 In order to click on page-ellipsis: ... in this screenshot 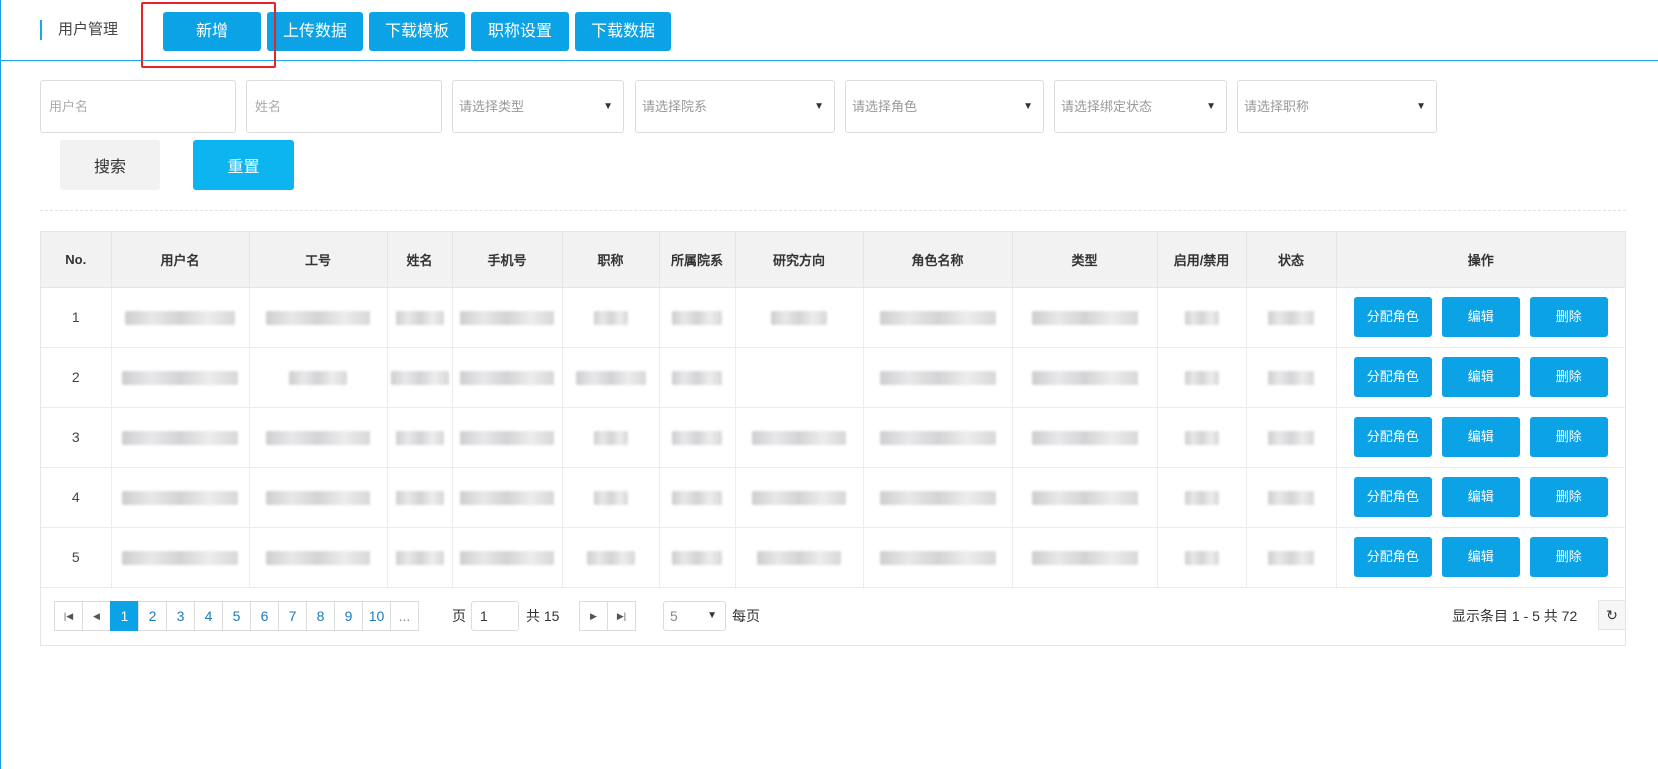, I will do `click(404, 616)`.